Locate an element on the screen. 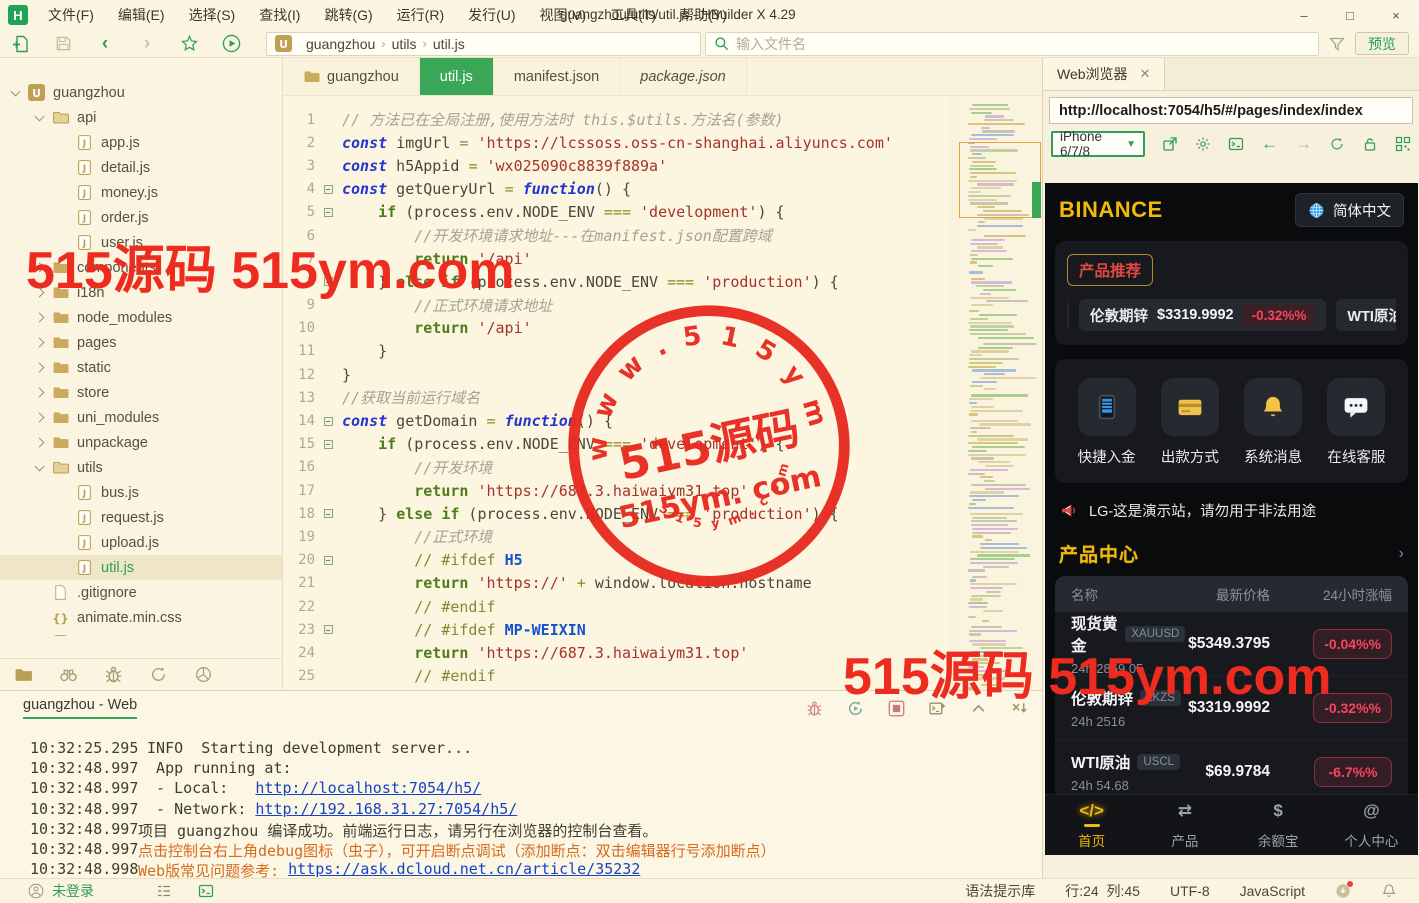 Image resolution: width=1419 pixels, height=903 pixels. filter-icon is located at coordinates (1337, 44).